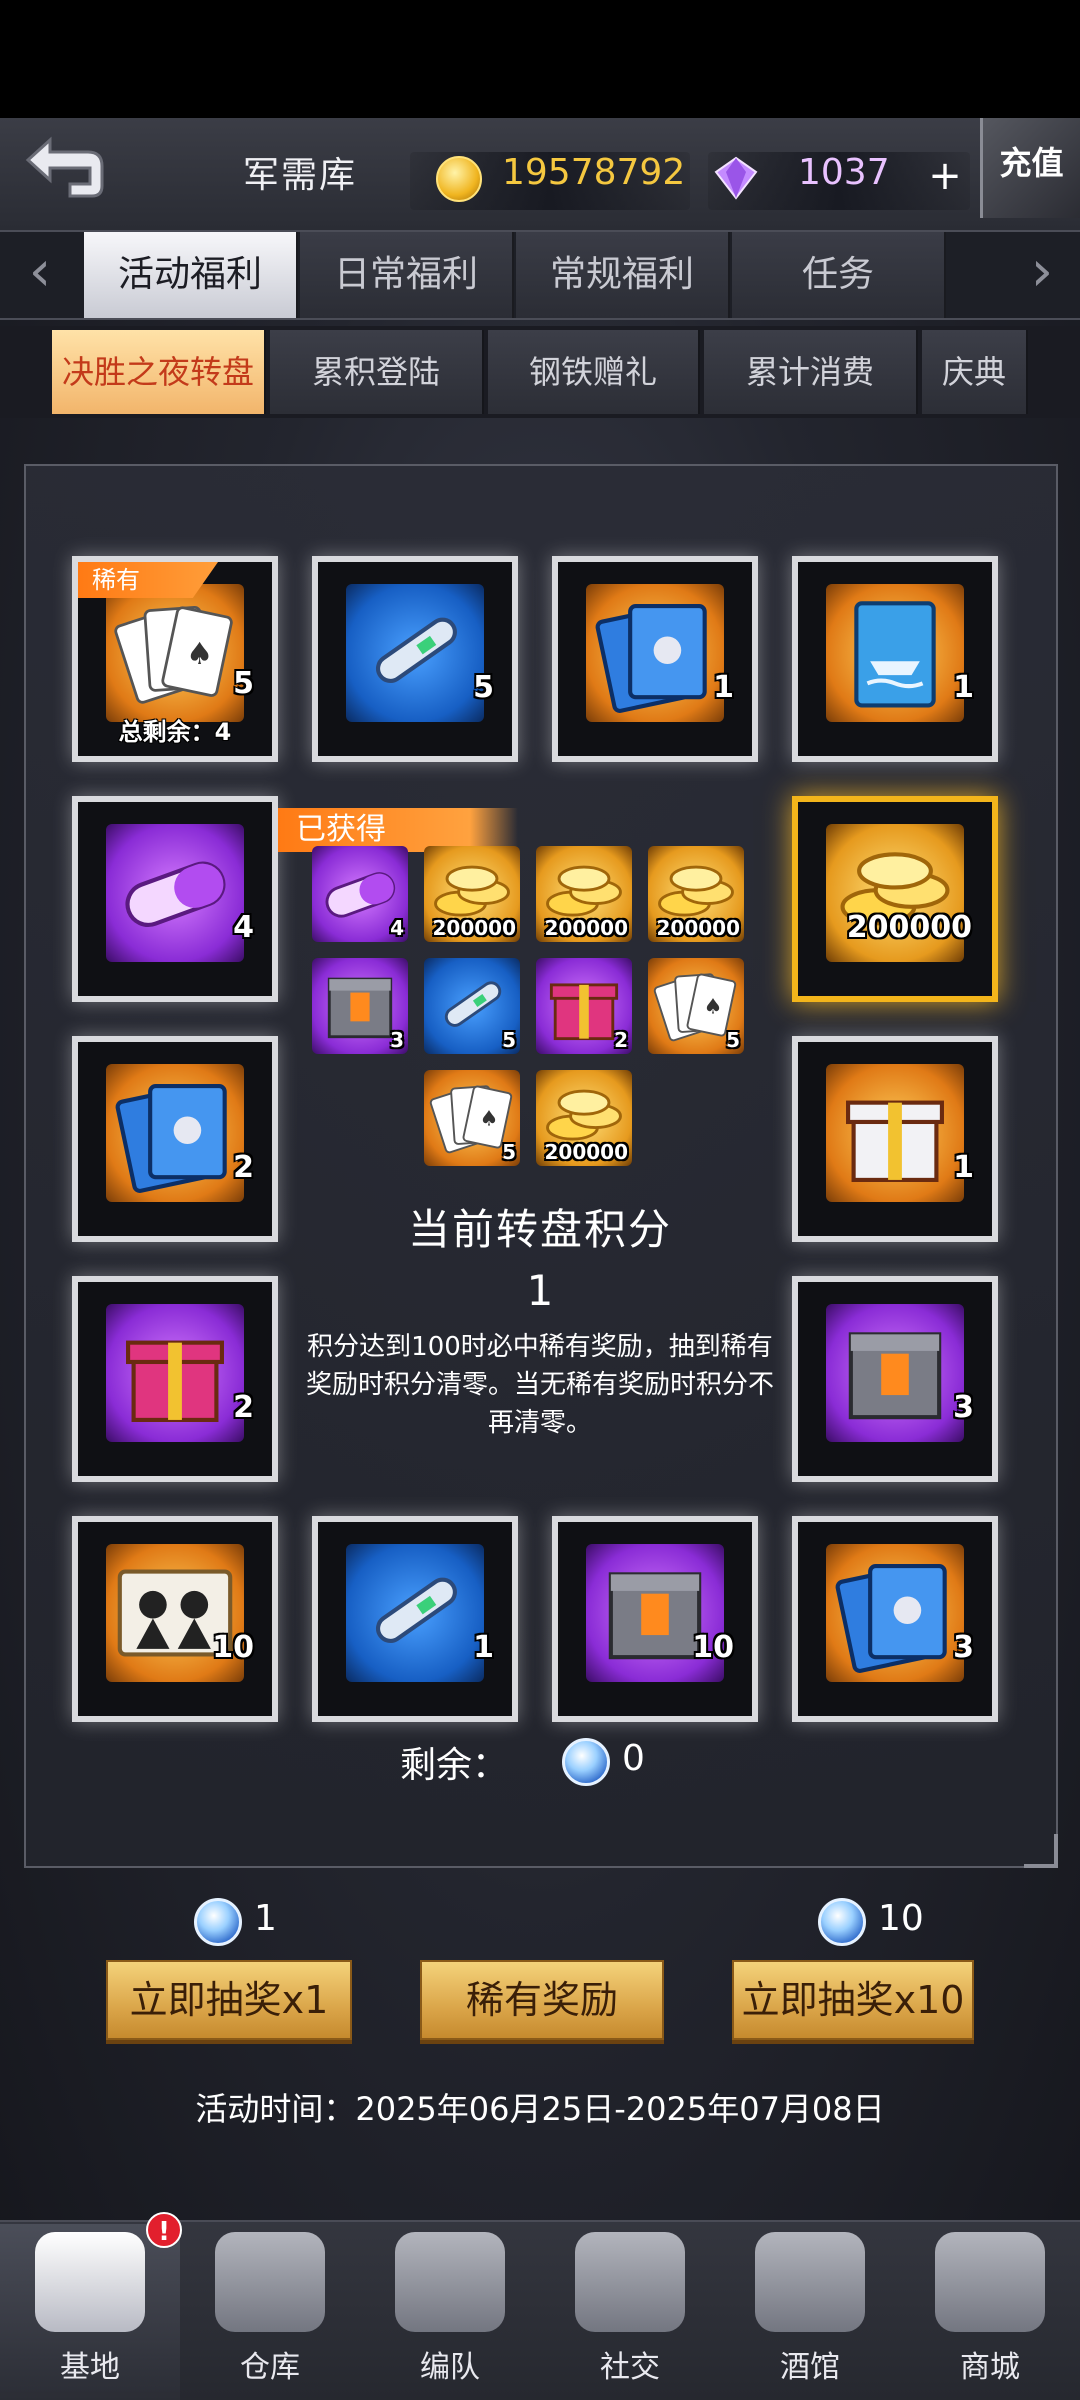  I want to click on nav-item-4: 酒馆, so click(810, 2312).